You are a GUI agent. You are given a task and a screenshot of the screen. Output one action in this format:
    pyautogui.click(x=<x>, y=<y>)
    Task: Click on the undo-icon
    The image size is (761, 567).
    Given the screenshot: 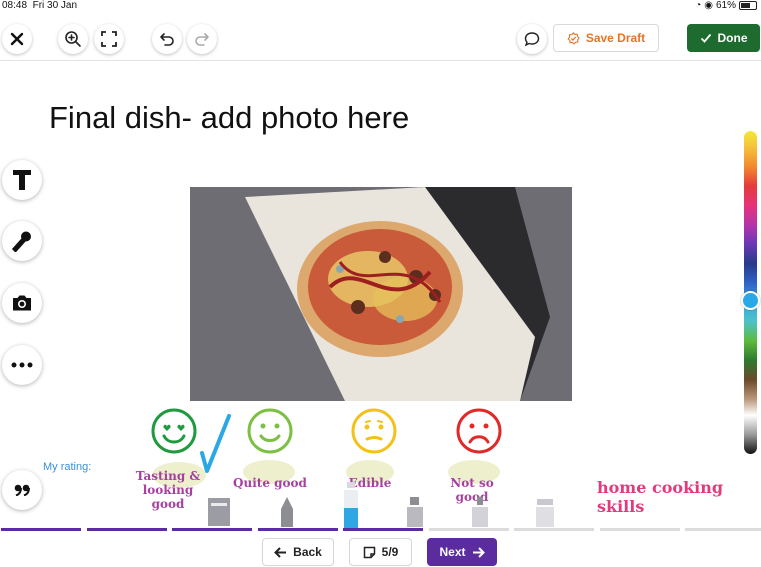 What is the action you would take?
    pyautogui.click(x=167, y=39)
    